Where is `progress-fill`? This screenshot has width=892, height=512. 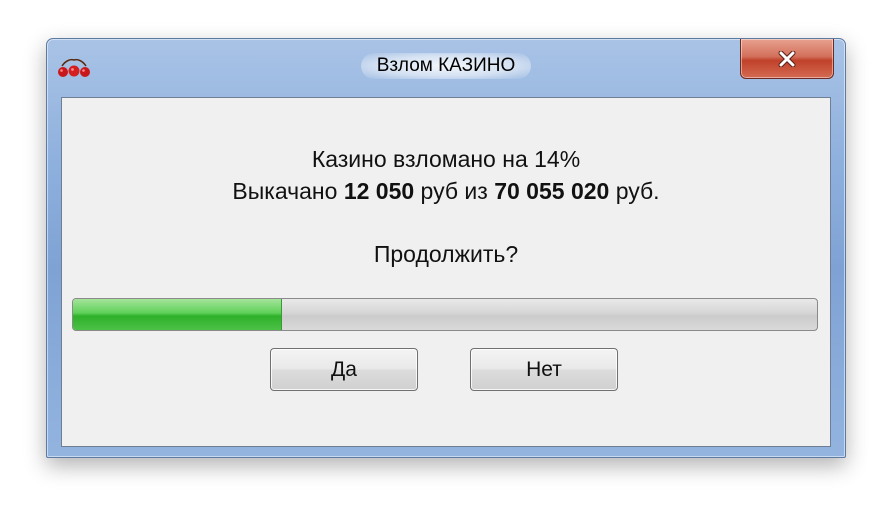
progress-fill is located at coordinates (178, 314).